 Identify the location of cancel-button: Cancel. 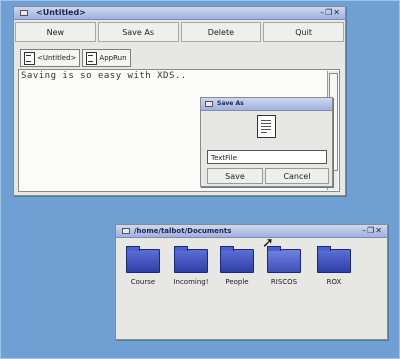
(297, 176).